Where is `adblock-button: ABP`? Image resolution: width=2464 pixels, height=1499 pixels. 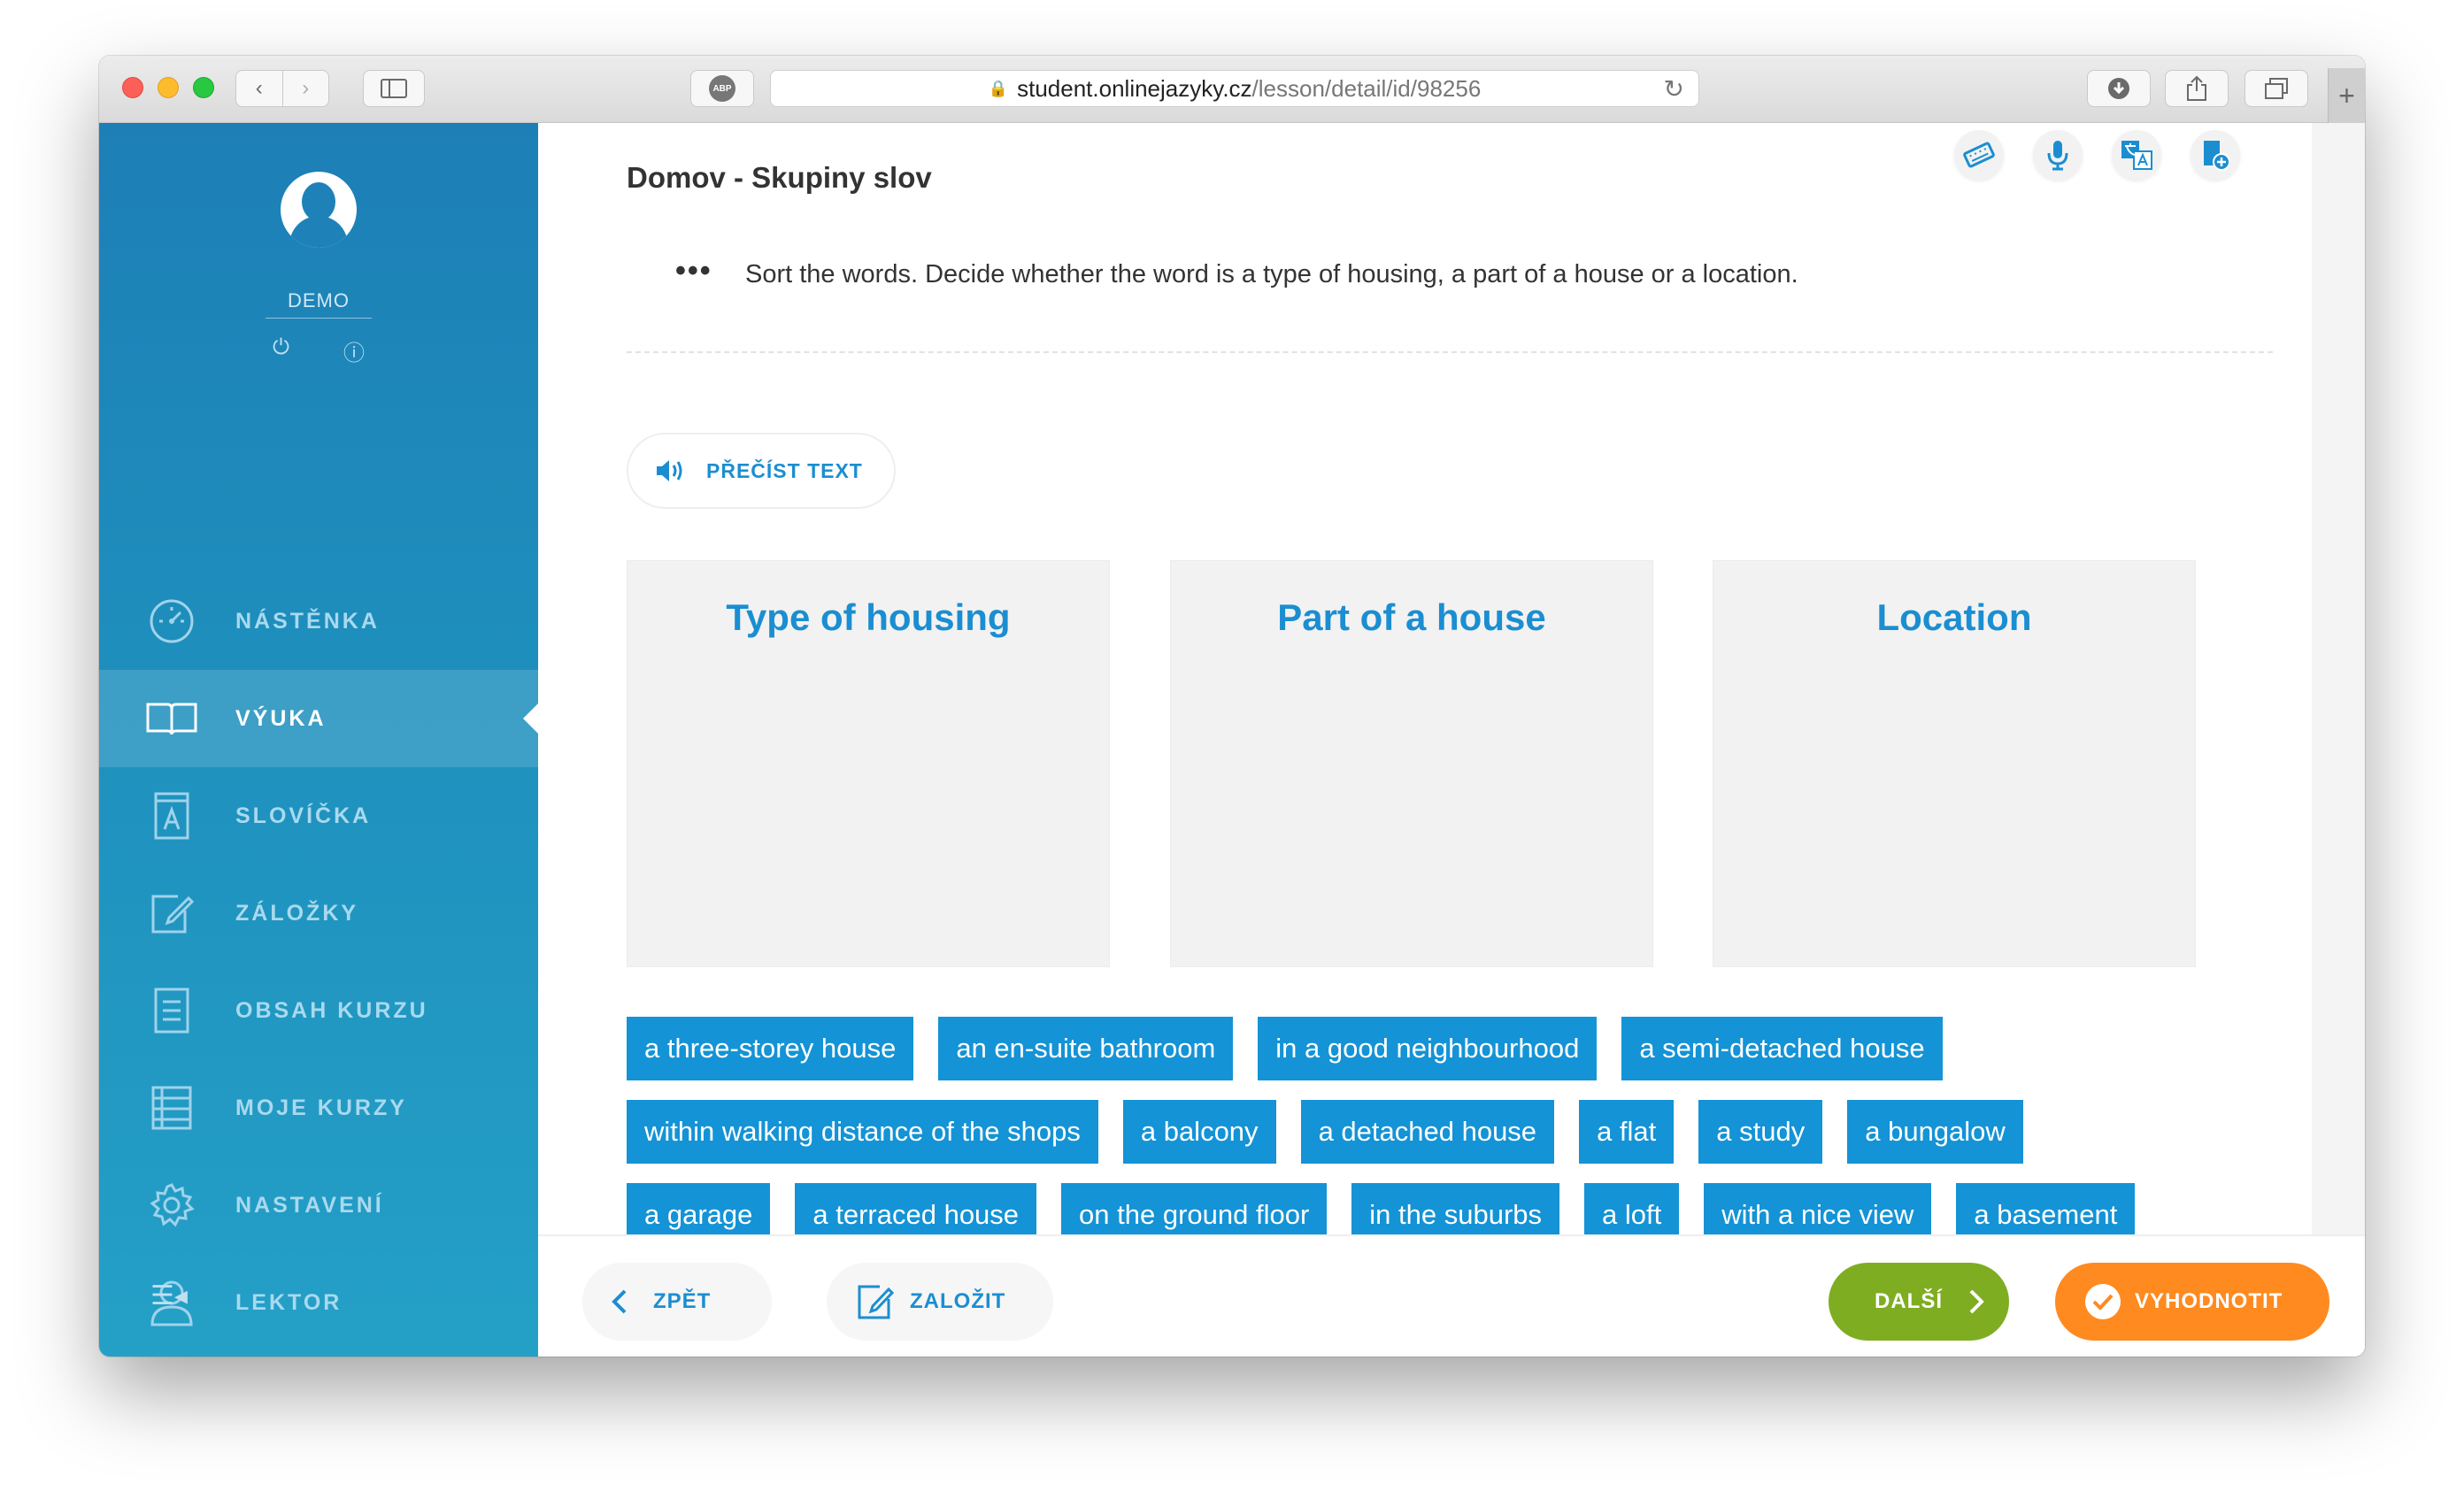 adblock-button: ABP is located at coordinates (722, 88).